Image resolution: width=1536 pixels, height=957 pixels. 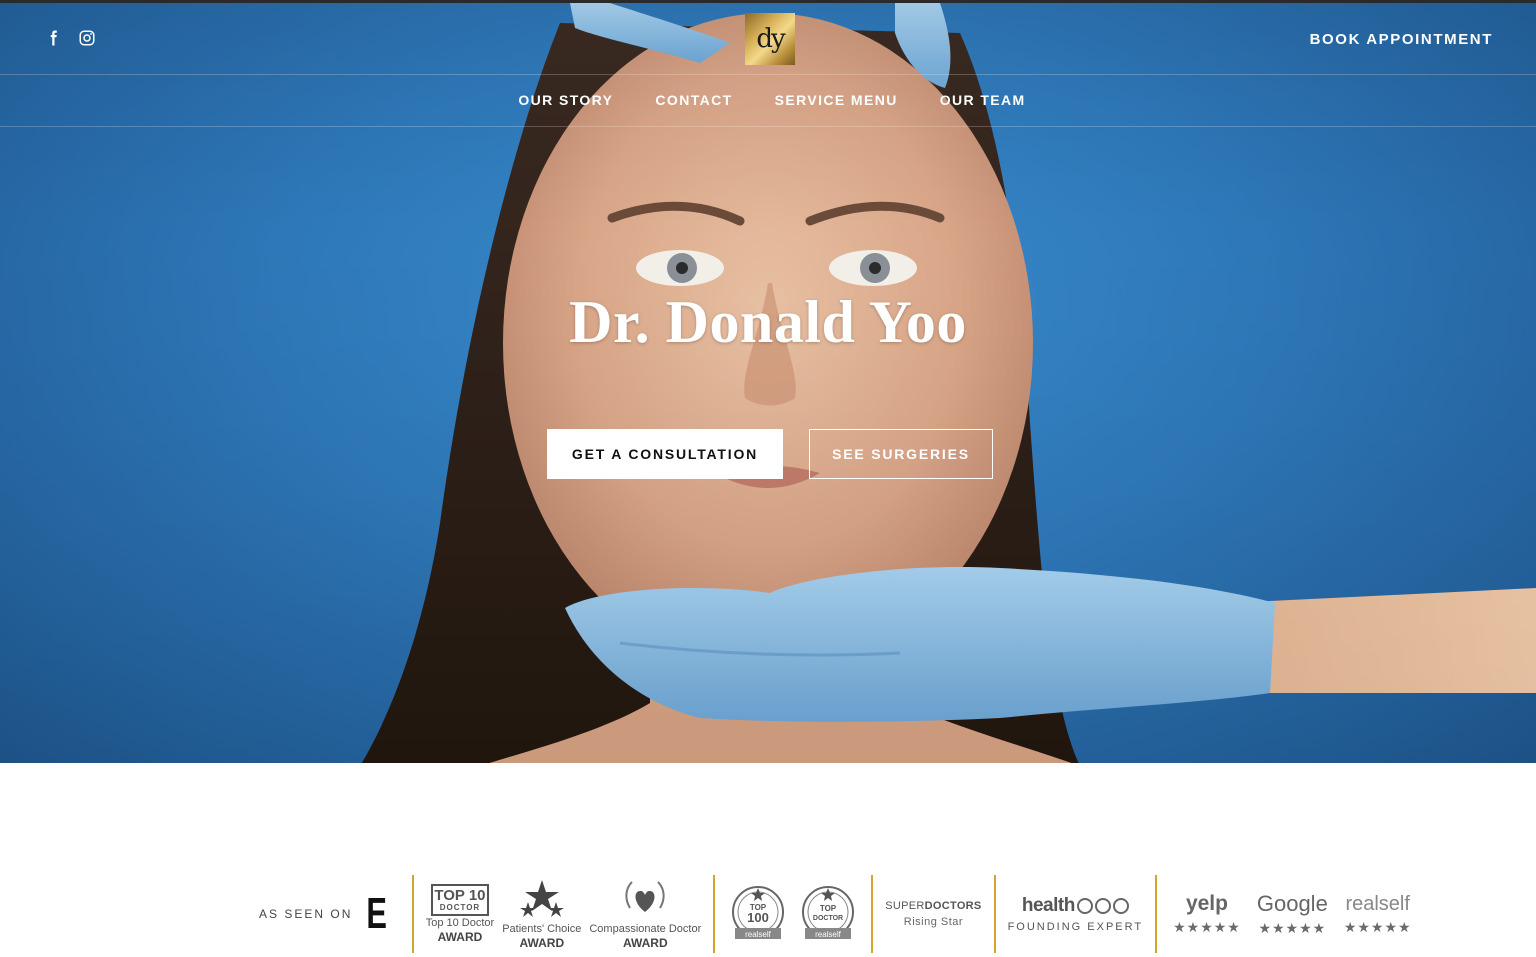 What do you see at coordinates (828, 934) in the screenshot?
I see `realself-top-doctor-ribbon: realself` at bounding box center [828, 934].